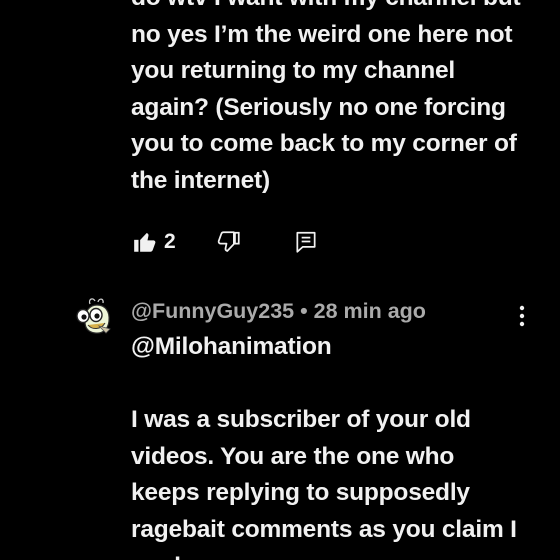  Describe the element at coordinates (212, 311) in the screenshot. I see `author-name: @FunnyGuy235` at that location.